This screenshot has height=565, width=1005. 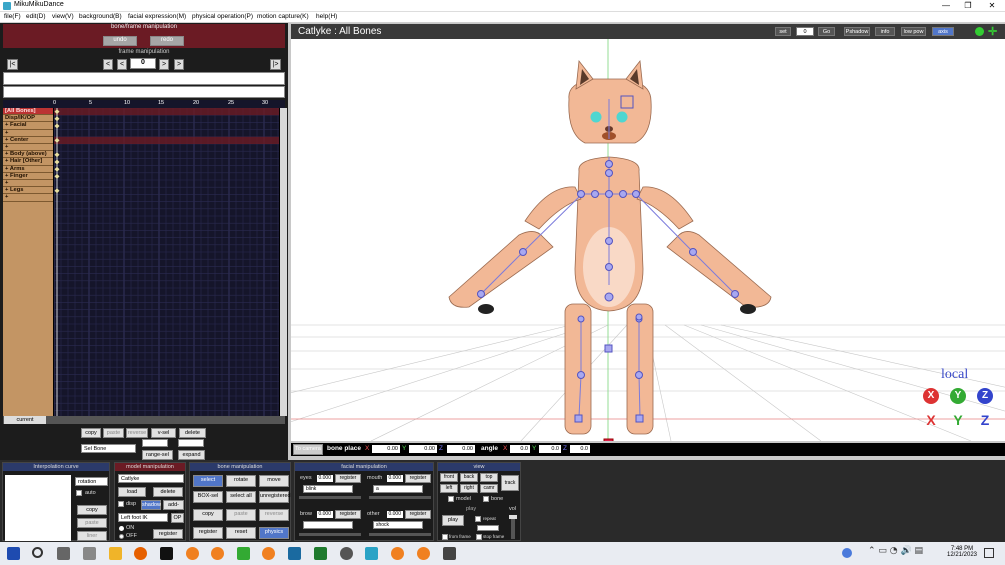 I want to click on select-all-button: select all, so click(x=241, y=497).